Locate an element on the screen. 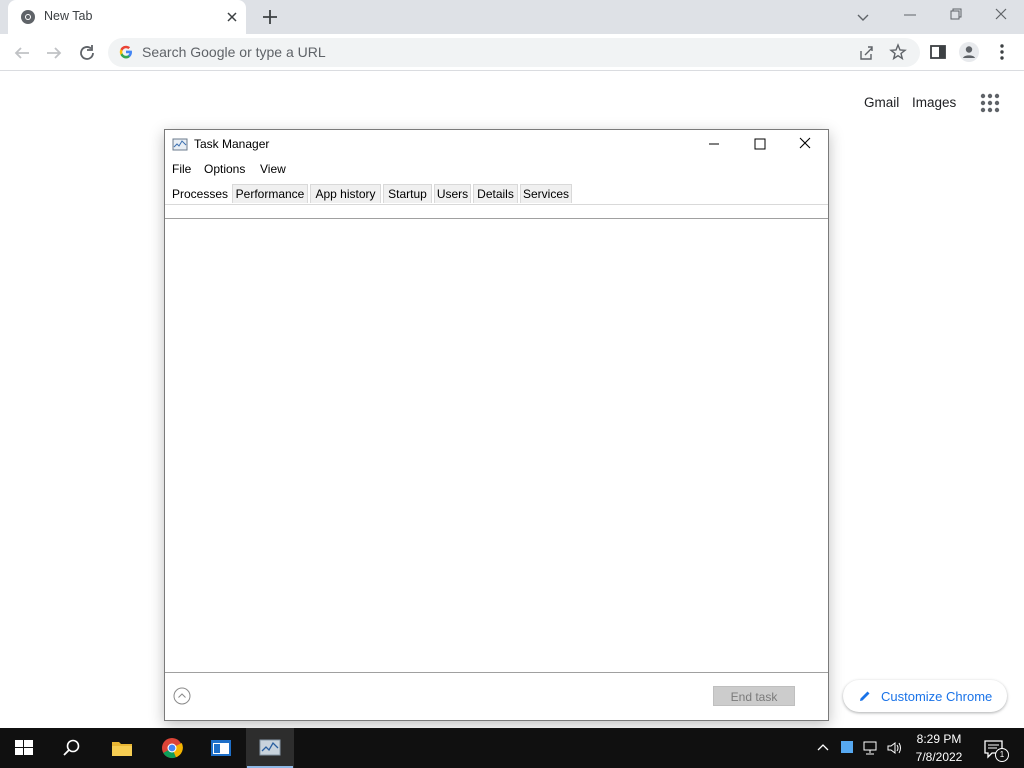 The image size is (1024, 768). taskbar-app is located at coordinates (221, 748).